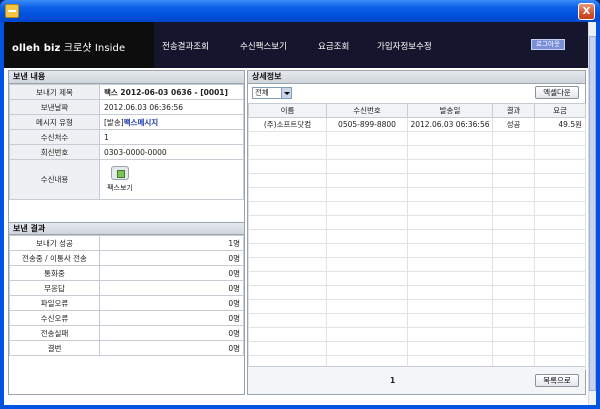 The height and width of the screenshot is (409, 600). What do you see at coordinates (120, 188) in the screenshot?
I see `view-fax-label: 팩스보기` at bounding box center [120, 188].